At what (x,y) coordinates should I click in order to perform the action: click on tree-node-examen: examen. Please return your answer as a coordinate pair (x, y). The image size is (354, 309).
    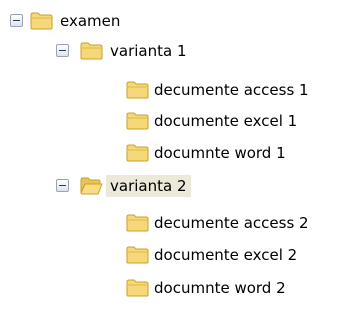
    Looking at the image, I should click on (100, 21).